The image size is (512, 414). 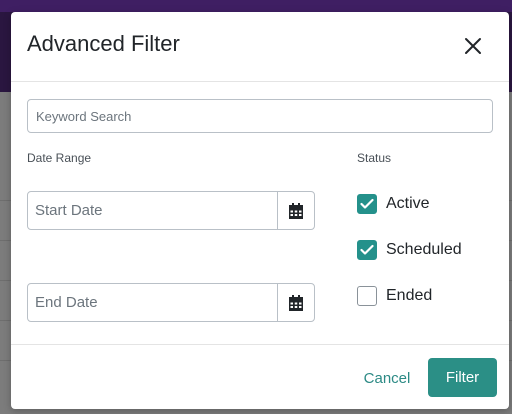 I want to click on status-label: Status, so click(x=374, y=158).